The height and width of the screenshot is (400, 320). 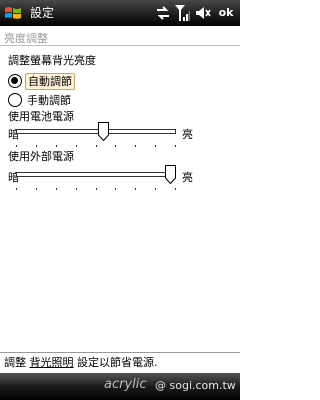 I want to click on help-prefix: 調整, so click(x=15, y=362).